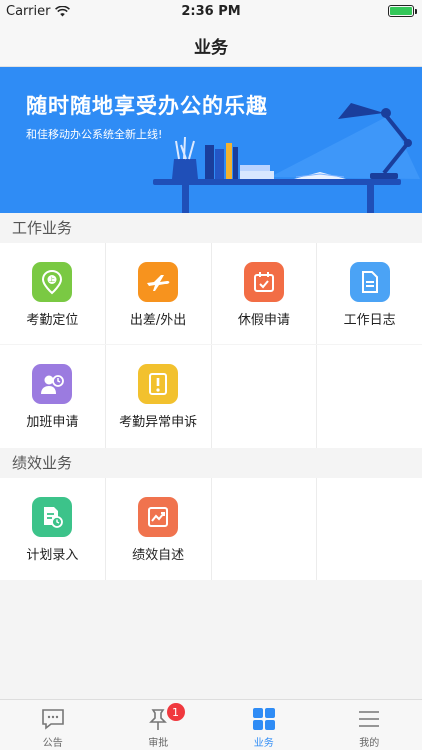  I want to click on service-label: 工作日志, so click(369, 320).